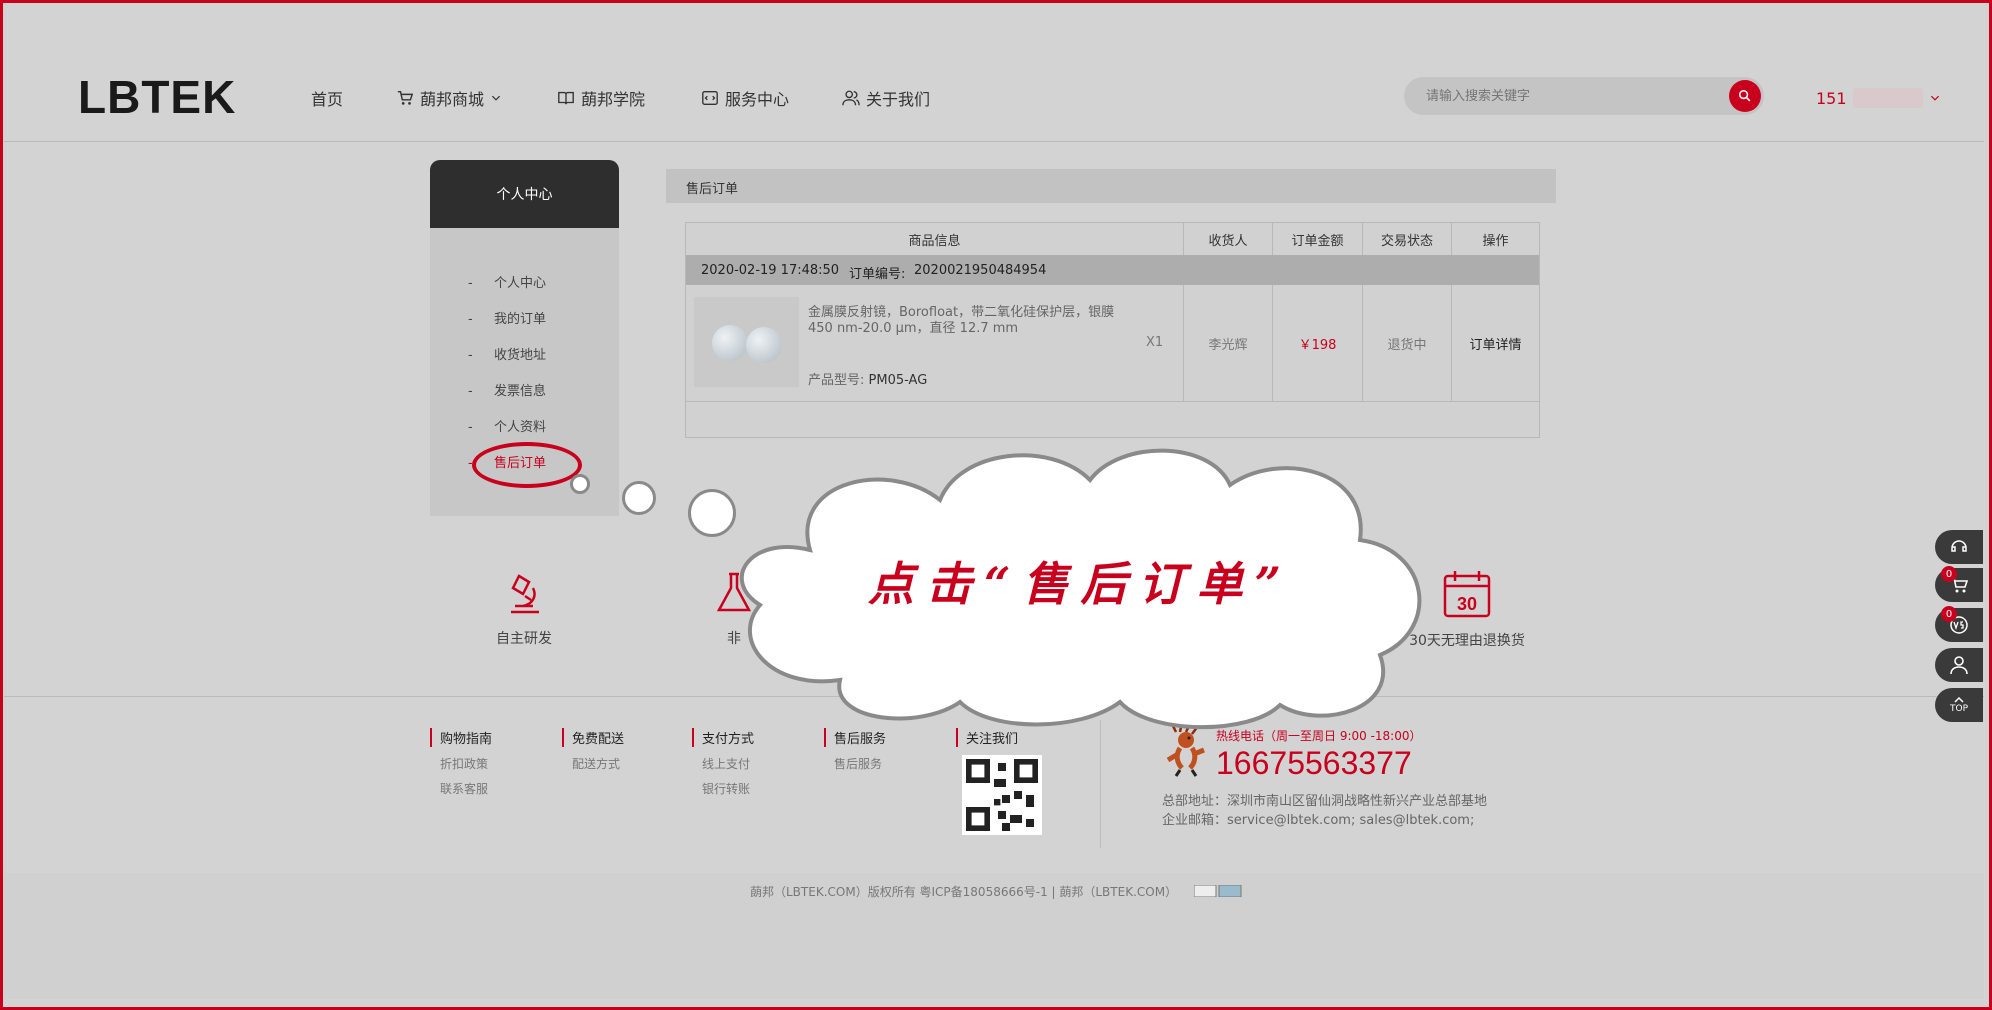 The image size is (1992, 1010). Describe the element at coordinates (1407, 239) in the screenshot. I see `col-status: 交易状态` at that location.